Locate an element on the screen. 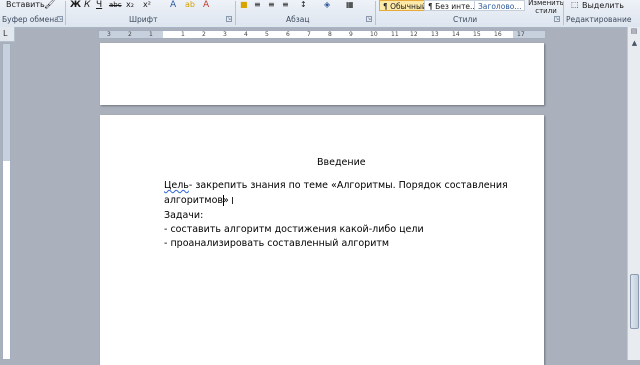 This screenshot has width=640, height=365. align-left-icon: ■ is located at coordinates (244, 4).